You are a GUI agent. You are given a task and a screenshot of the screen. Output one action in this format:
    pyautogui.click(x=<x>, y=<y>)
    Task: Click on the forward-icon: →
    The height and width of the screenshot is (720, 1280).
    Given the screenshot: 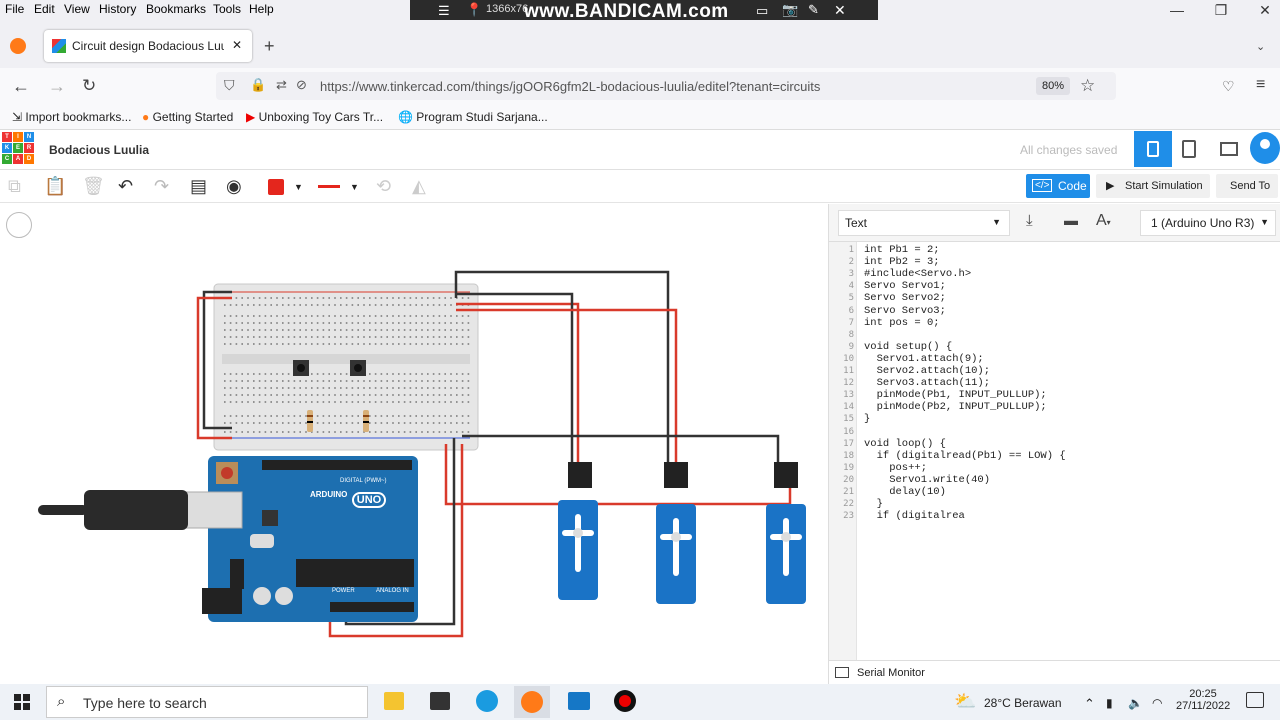 What is the action you would take?
    pyautogui.click(x=57, y=86)
    